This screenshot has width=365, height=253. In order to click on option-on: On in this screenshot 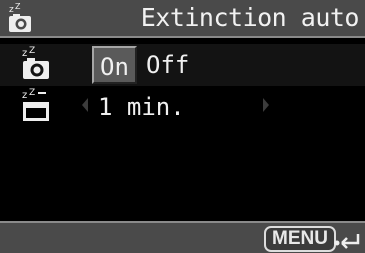, I will do `click(114, 65)`.